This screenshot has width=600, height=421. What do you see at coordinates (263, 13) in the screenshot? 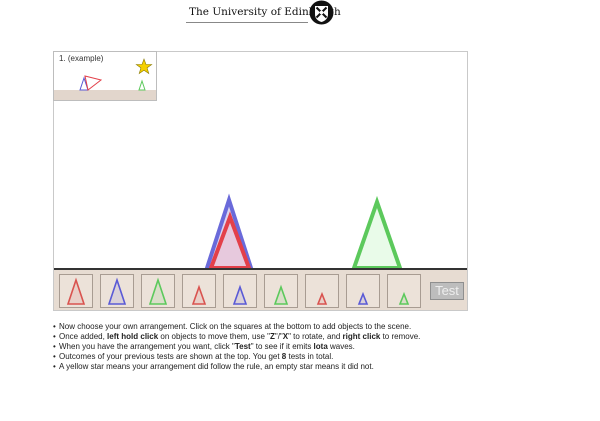
I see `university-header: The University of Edinburgh` at bounding box center [263, 13].